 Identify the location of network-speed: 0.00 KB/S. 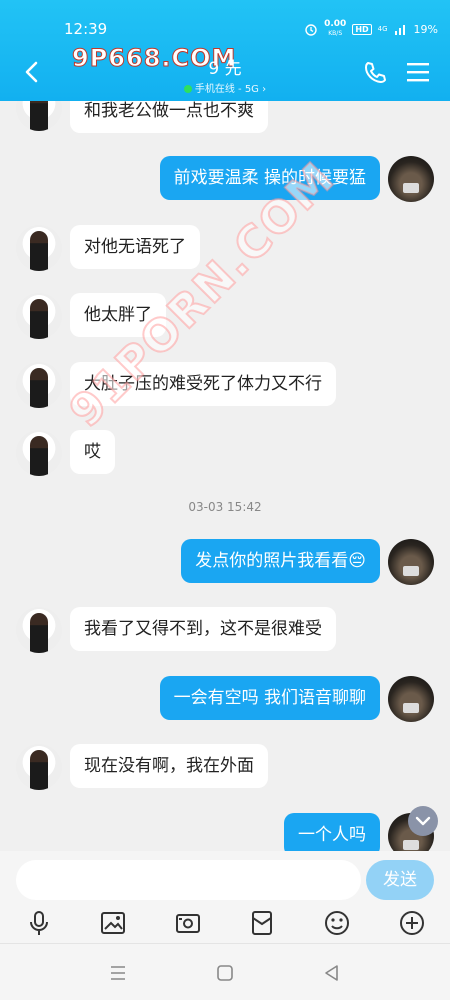
(335, 28).